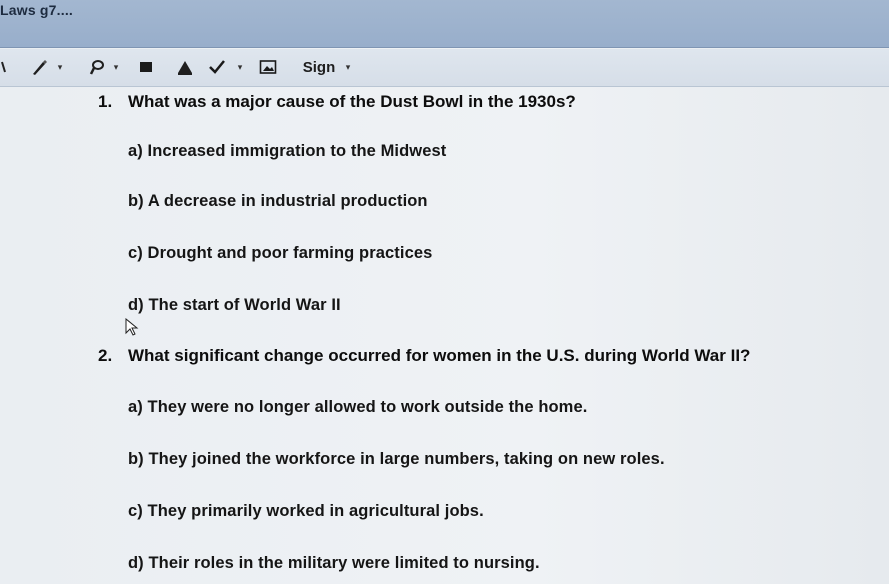 The image size is (889, 584). I want to click on highlighter-options-chevron-down-icon: ▾, so click(116, 67).